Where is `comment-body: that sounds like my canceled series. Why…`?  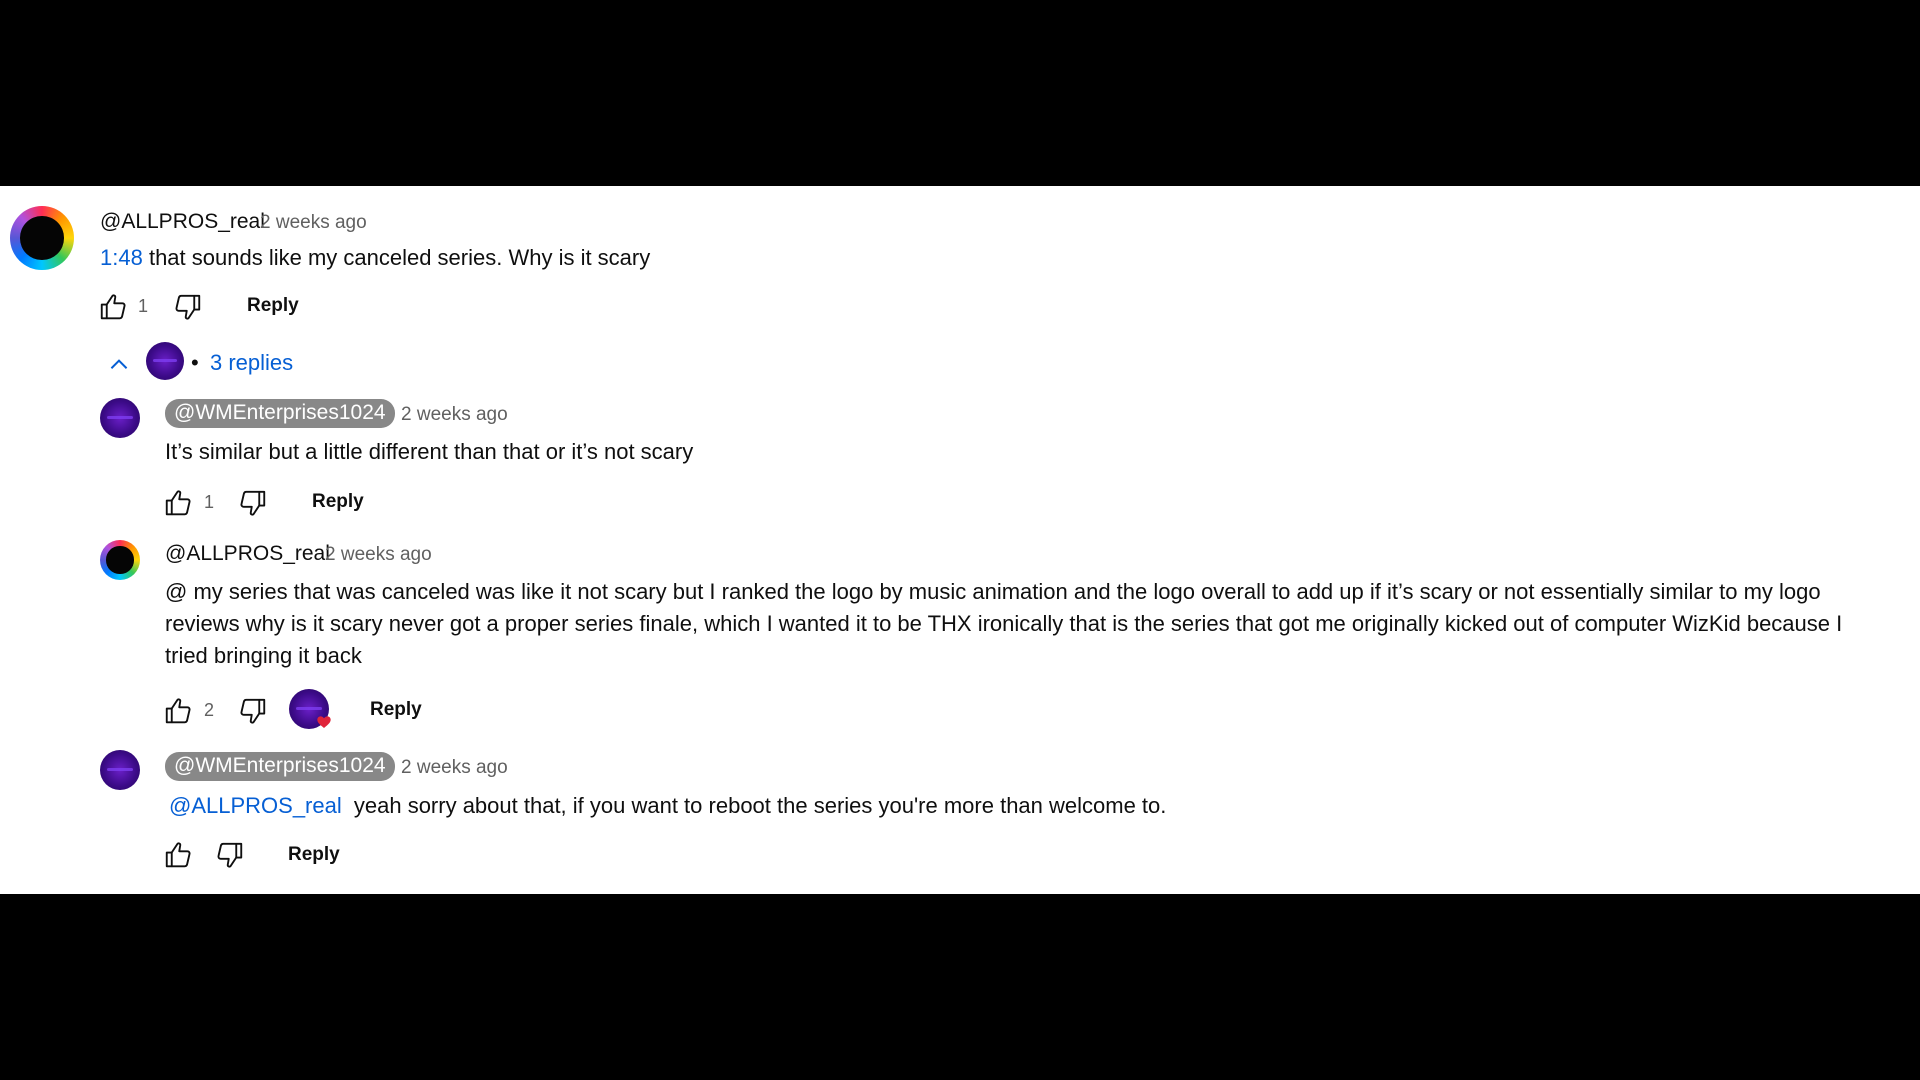 comment-body: that sounds like my canceled series. Why… is located at coordinates (399, 257).